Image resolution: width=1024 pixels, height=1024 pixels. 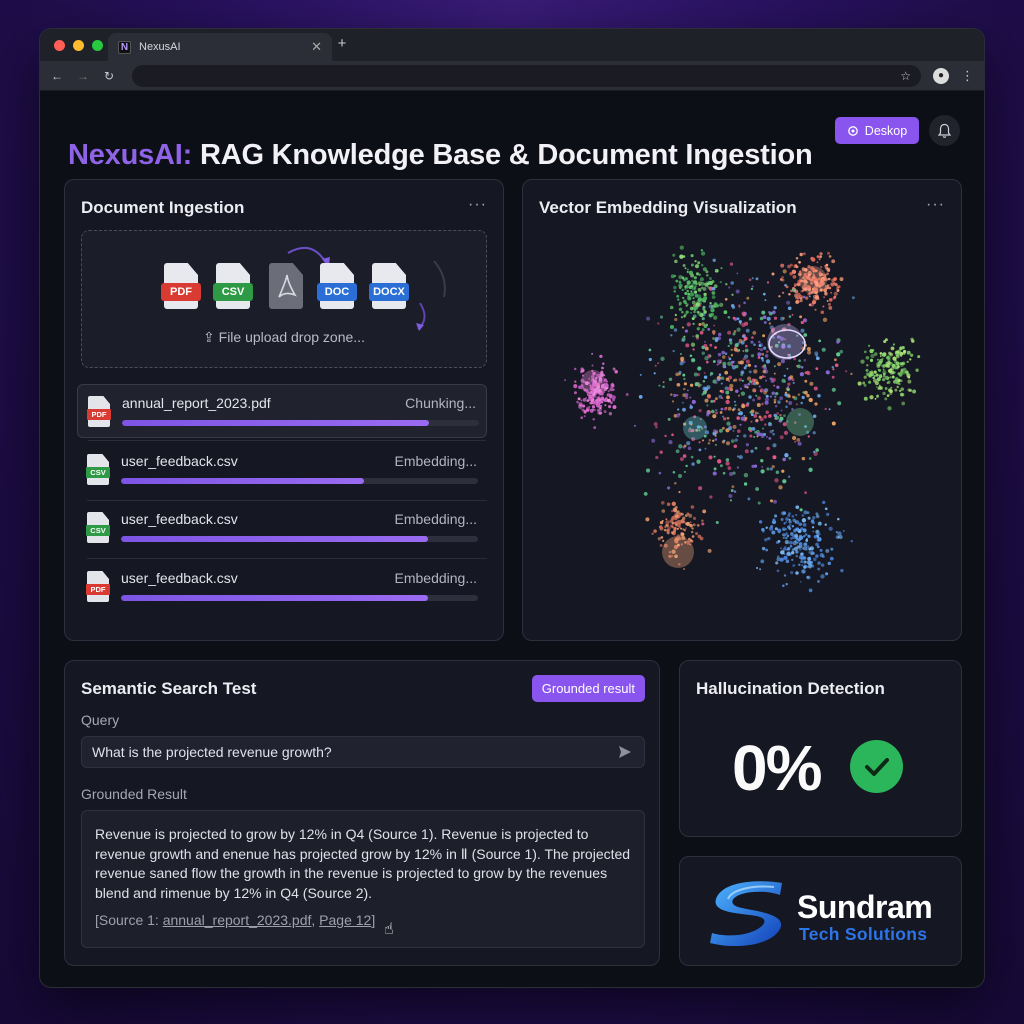 What do you see at coordinates (967, 76) in the screenshot?
I see `browser-menu-icon: ⋮` at bounding box center [967, 76].